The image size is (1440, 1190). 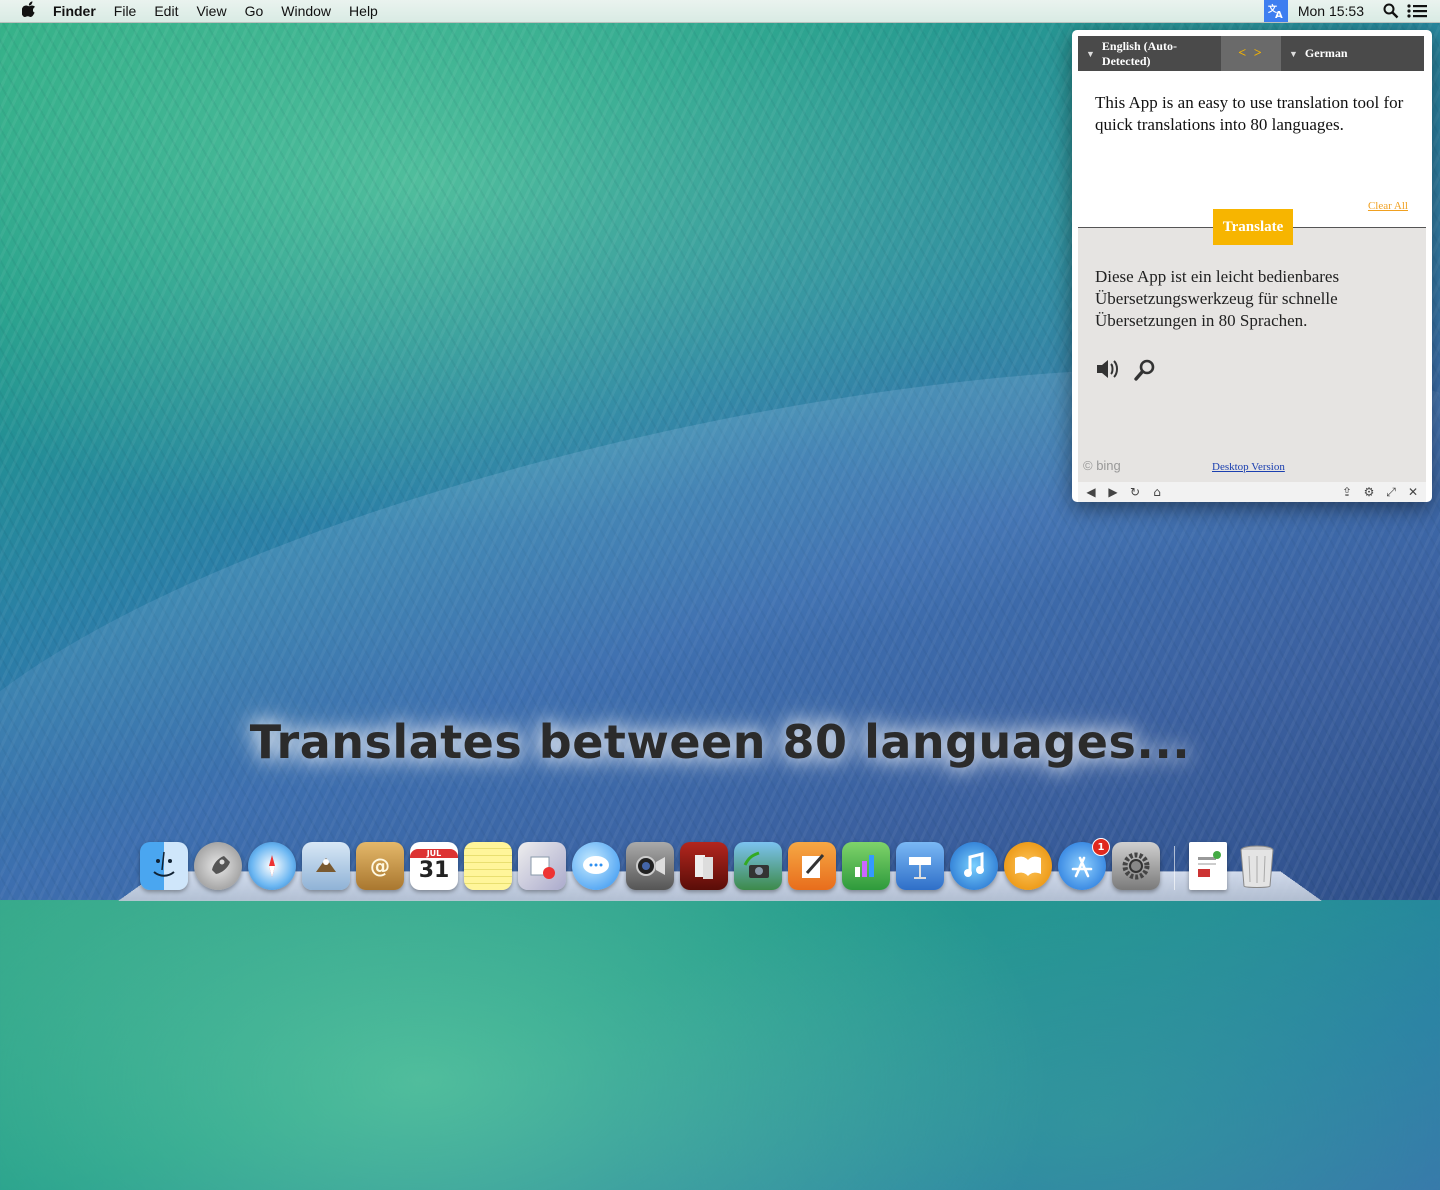 I want to click on expand-icon: ⤢, so click(x=1391, y=492).